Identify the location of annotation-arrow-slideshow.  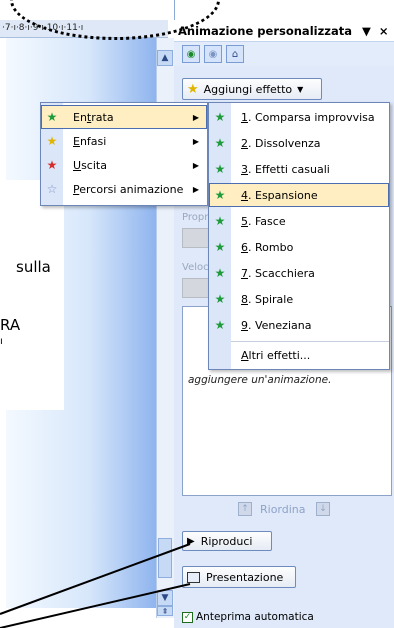
(95, 605).